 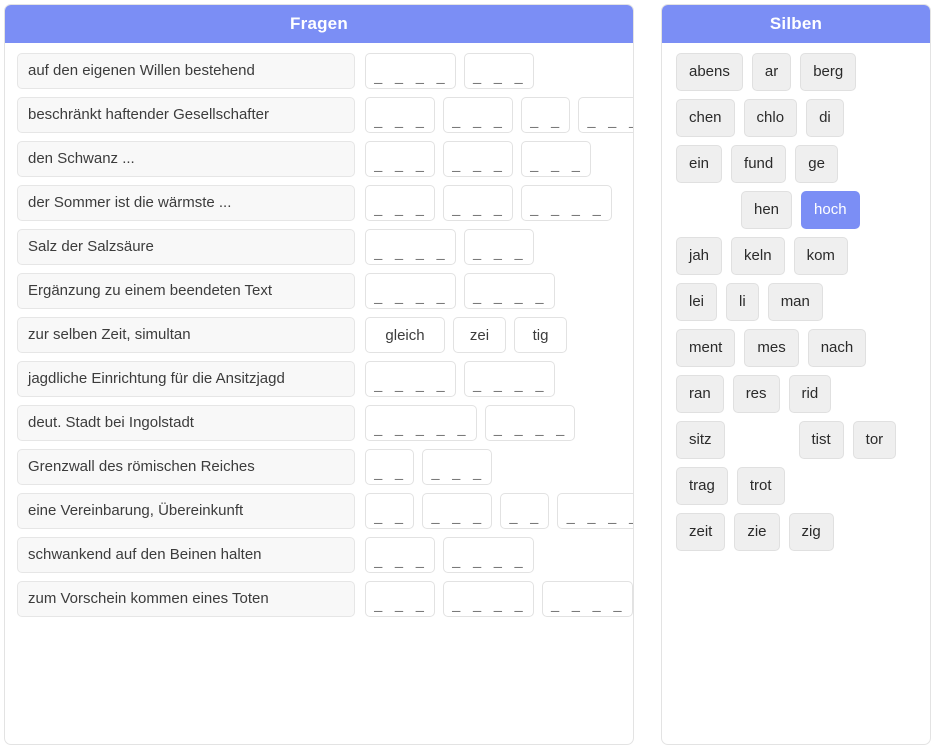 I want to click on syllable-tile: di, so click(x=825, y=118).